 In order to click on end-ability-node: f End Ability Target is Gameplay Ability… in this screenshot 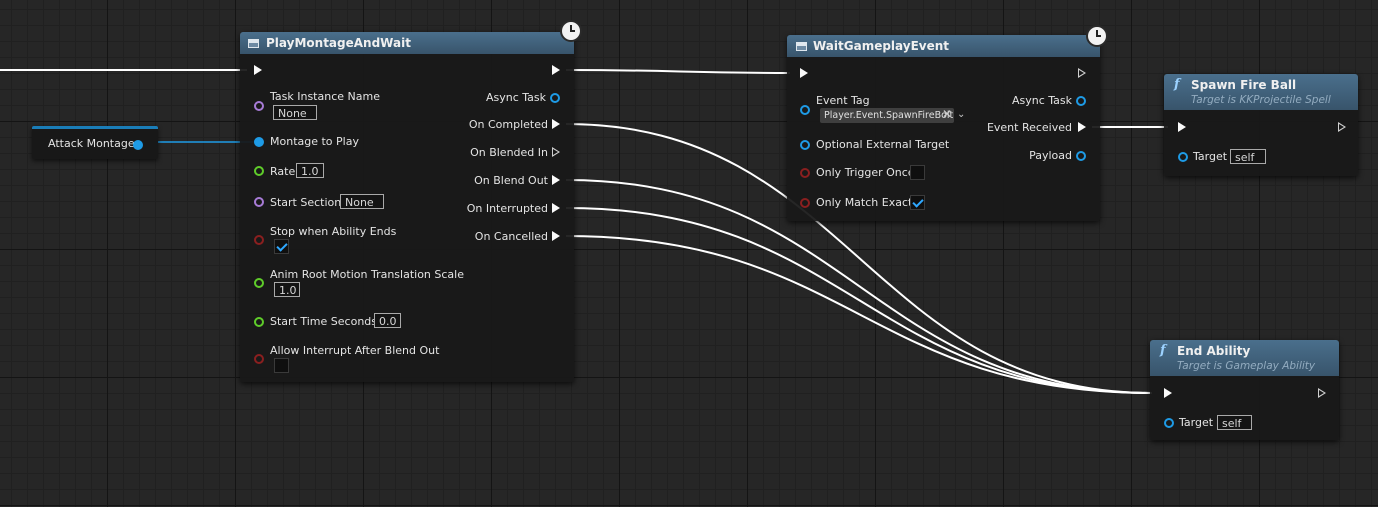, I will do `click(1244, 390)`.